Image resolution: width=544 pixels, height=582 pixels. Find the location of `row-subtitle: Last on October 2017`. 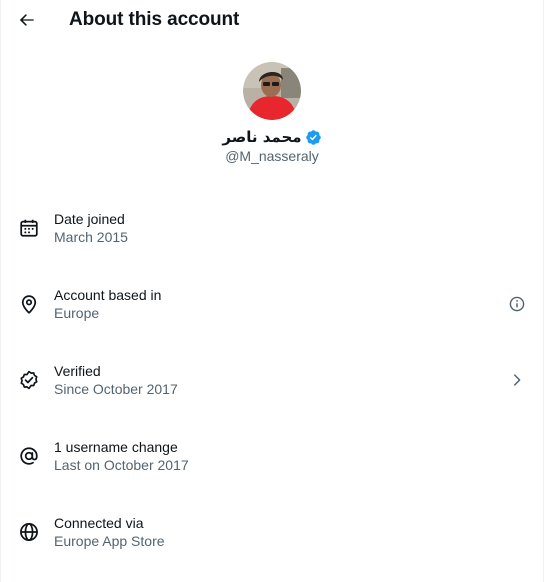

row-subtitle: Last on October 2017 is located at coordinates (121, 465).